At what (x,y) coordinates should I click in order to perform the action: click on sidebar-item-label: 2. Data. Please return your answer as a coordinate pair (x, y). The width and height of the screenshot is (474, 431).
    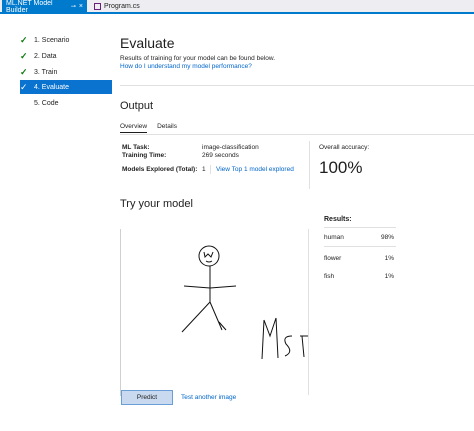
    Looking at the image, I should click on (45, 56).